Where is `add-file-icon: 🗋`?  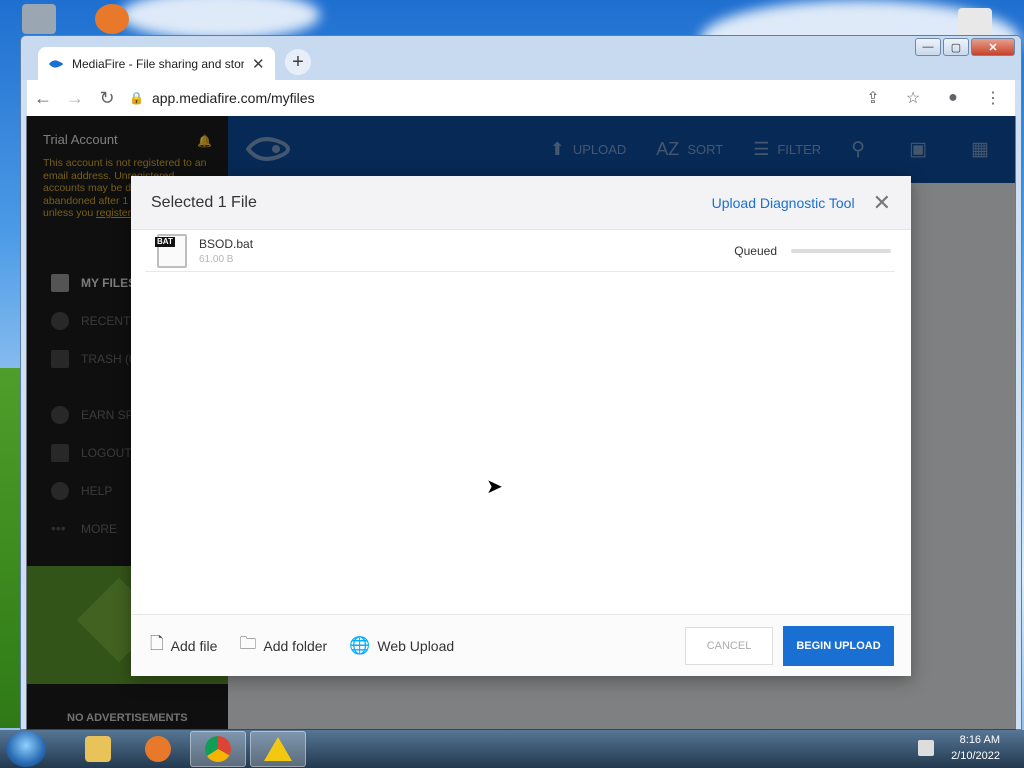
add-file-icon: 🗋 is located at coordinates (157, 643).